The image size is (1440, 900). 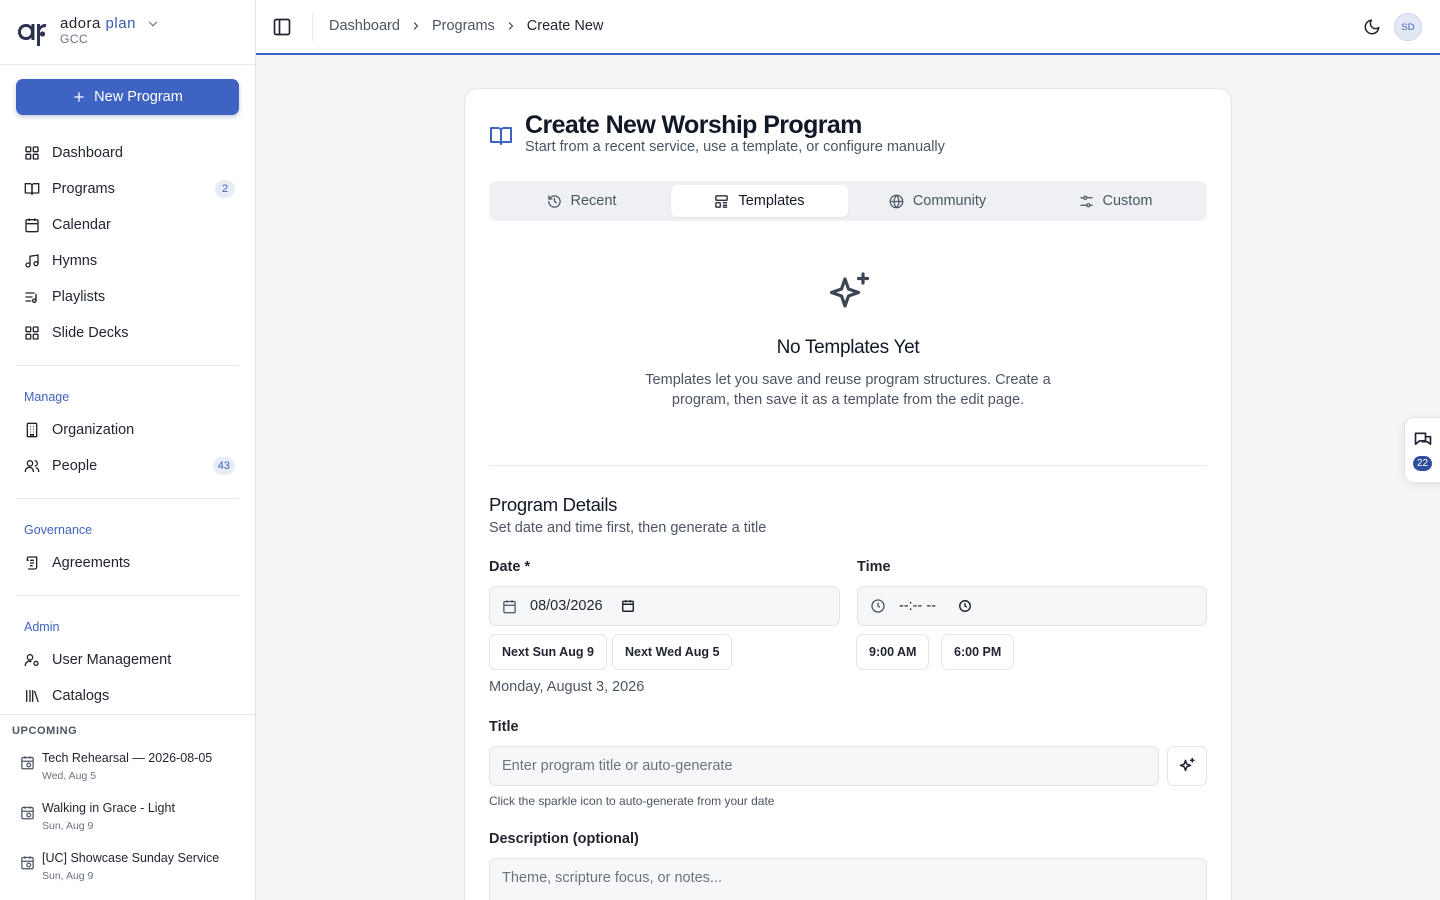 I want to click on sidebar-item-catalogs: Catalogs, so click(x=127, y=696).